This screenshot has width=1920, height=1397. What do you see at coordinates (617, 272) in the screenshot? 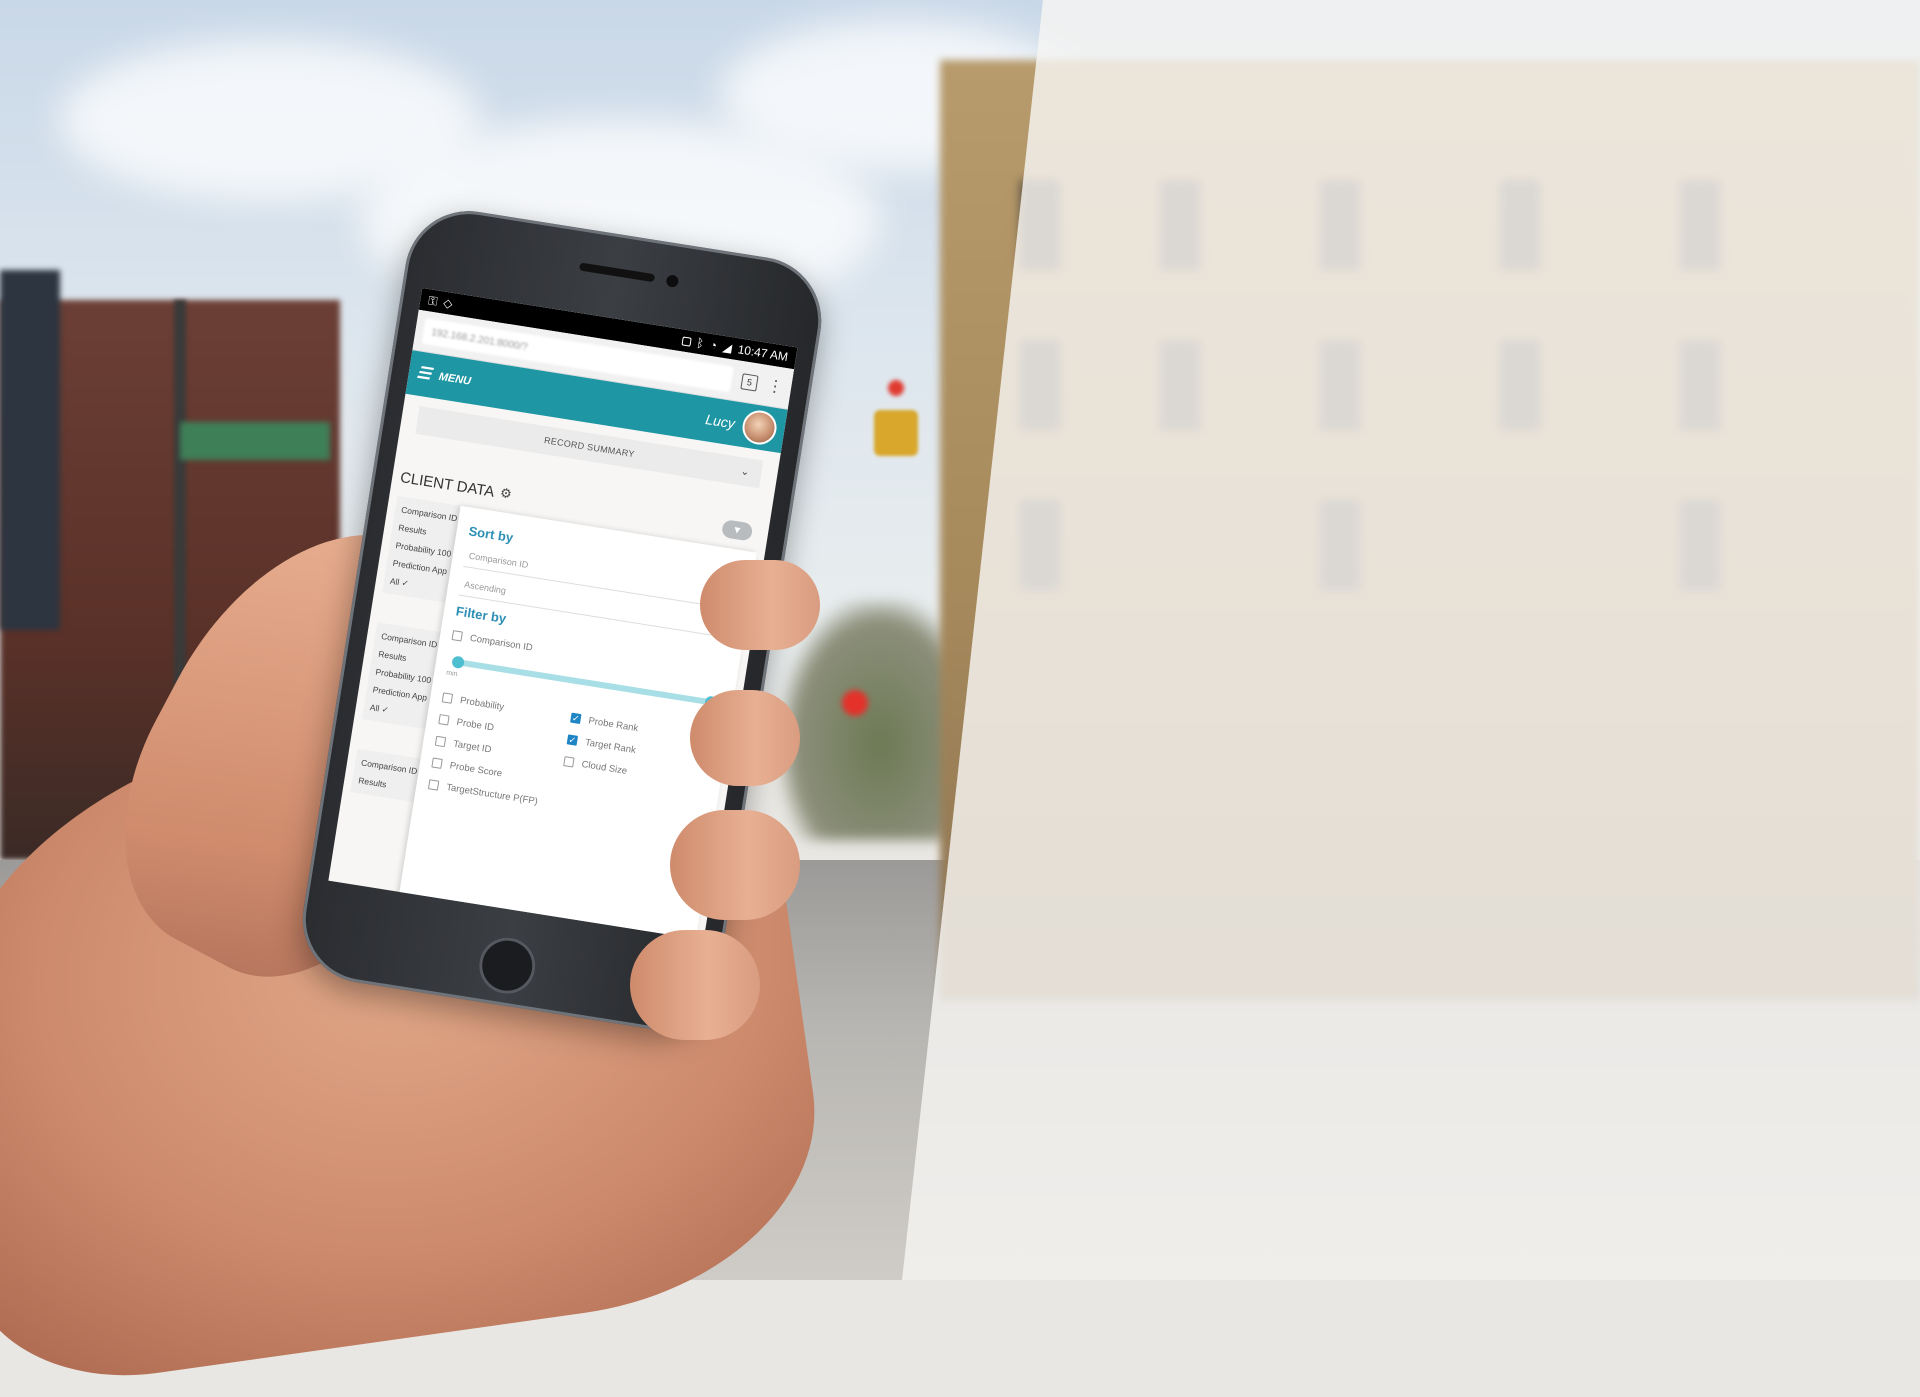
I see `phone-speaker` at bounding box center [617, 272].